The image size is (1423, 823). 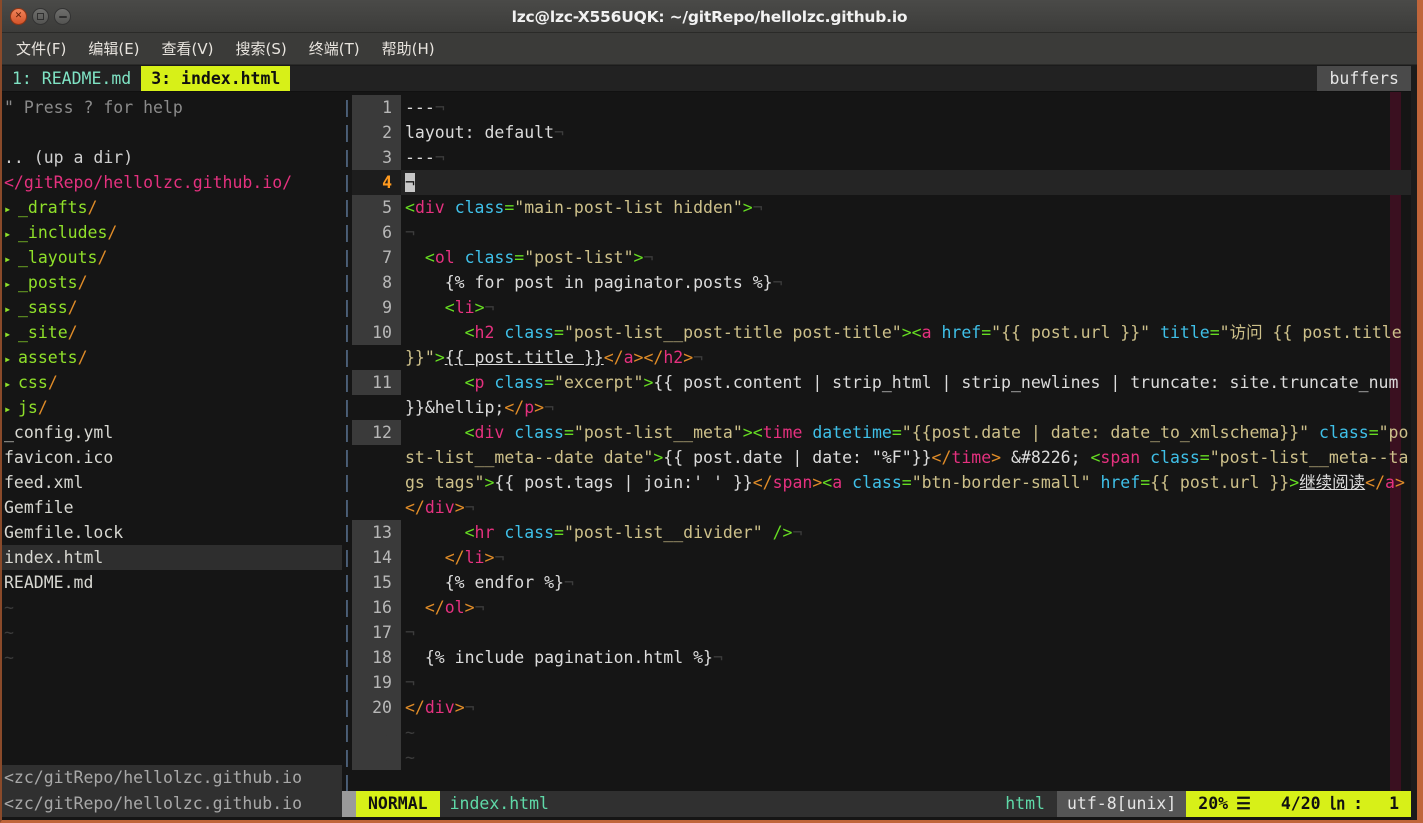 I want to click on nerdtree-dir-drafts: ▸ _drafts/, so click(x=172, y=207).